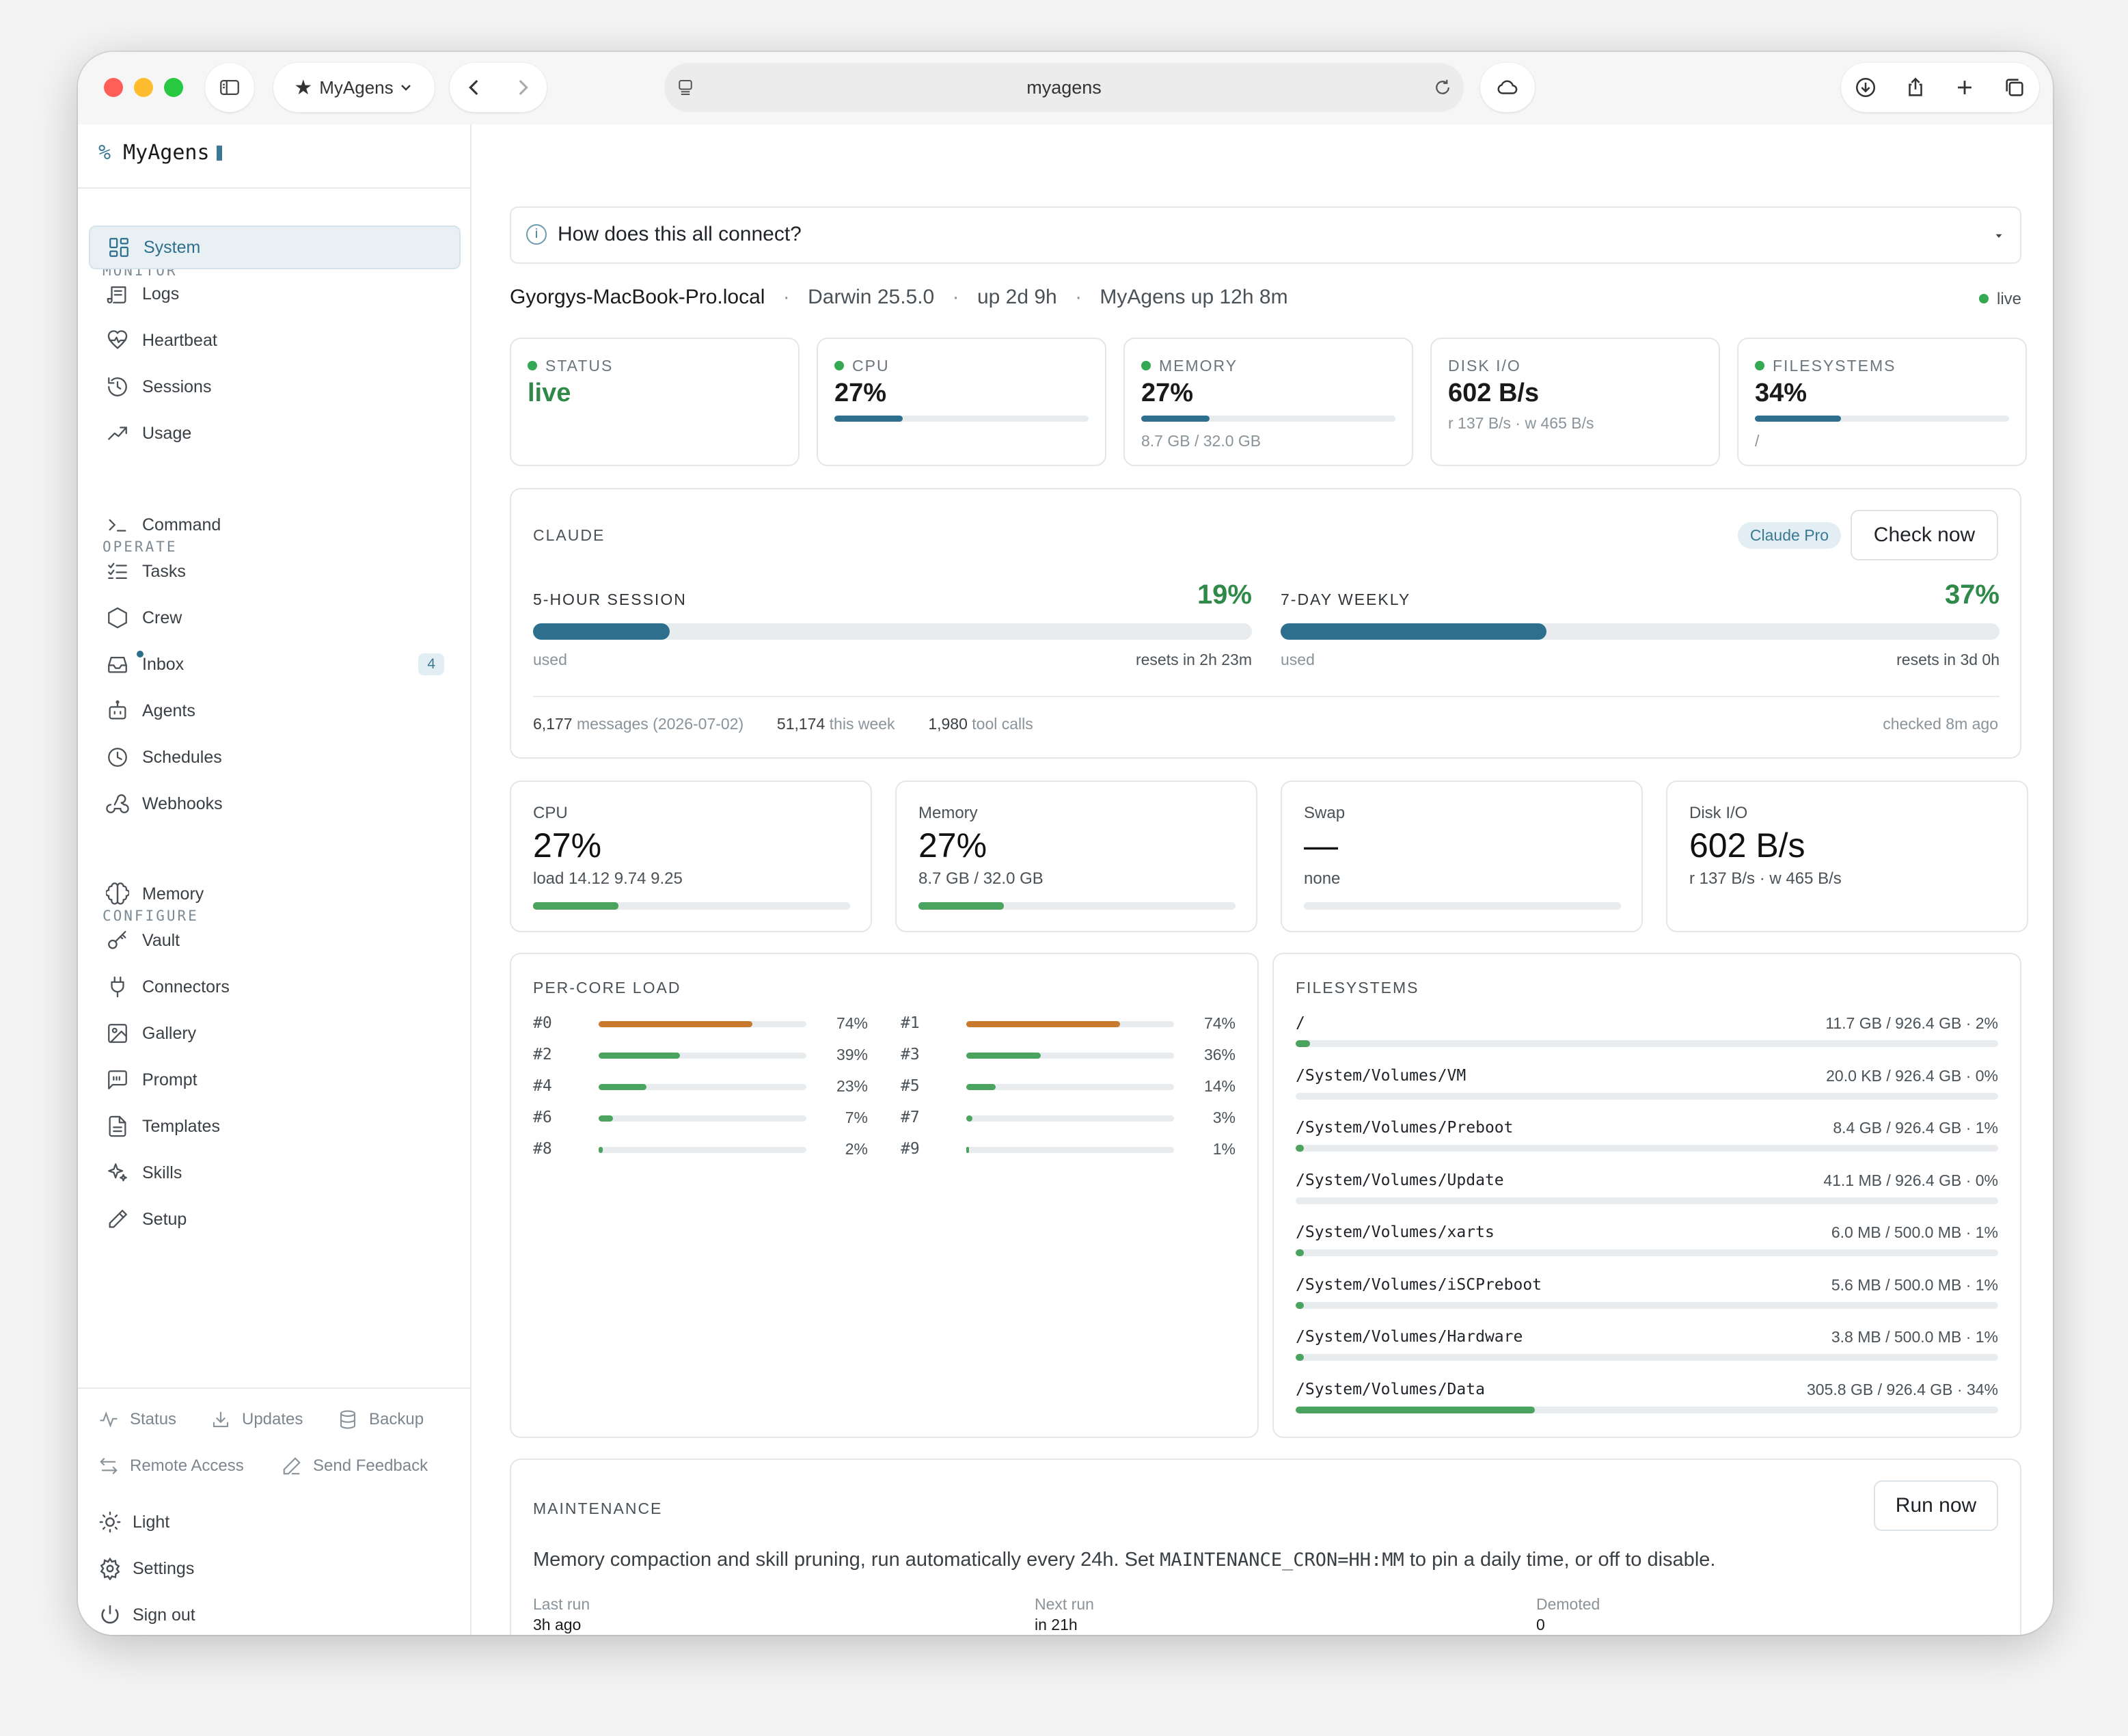  What do you see at coordinates (173, 87) in the screenshot?
I see `zoom-window-button` at bounding box center [173, 87].